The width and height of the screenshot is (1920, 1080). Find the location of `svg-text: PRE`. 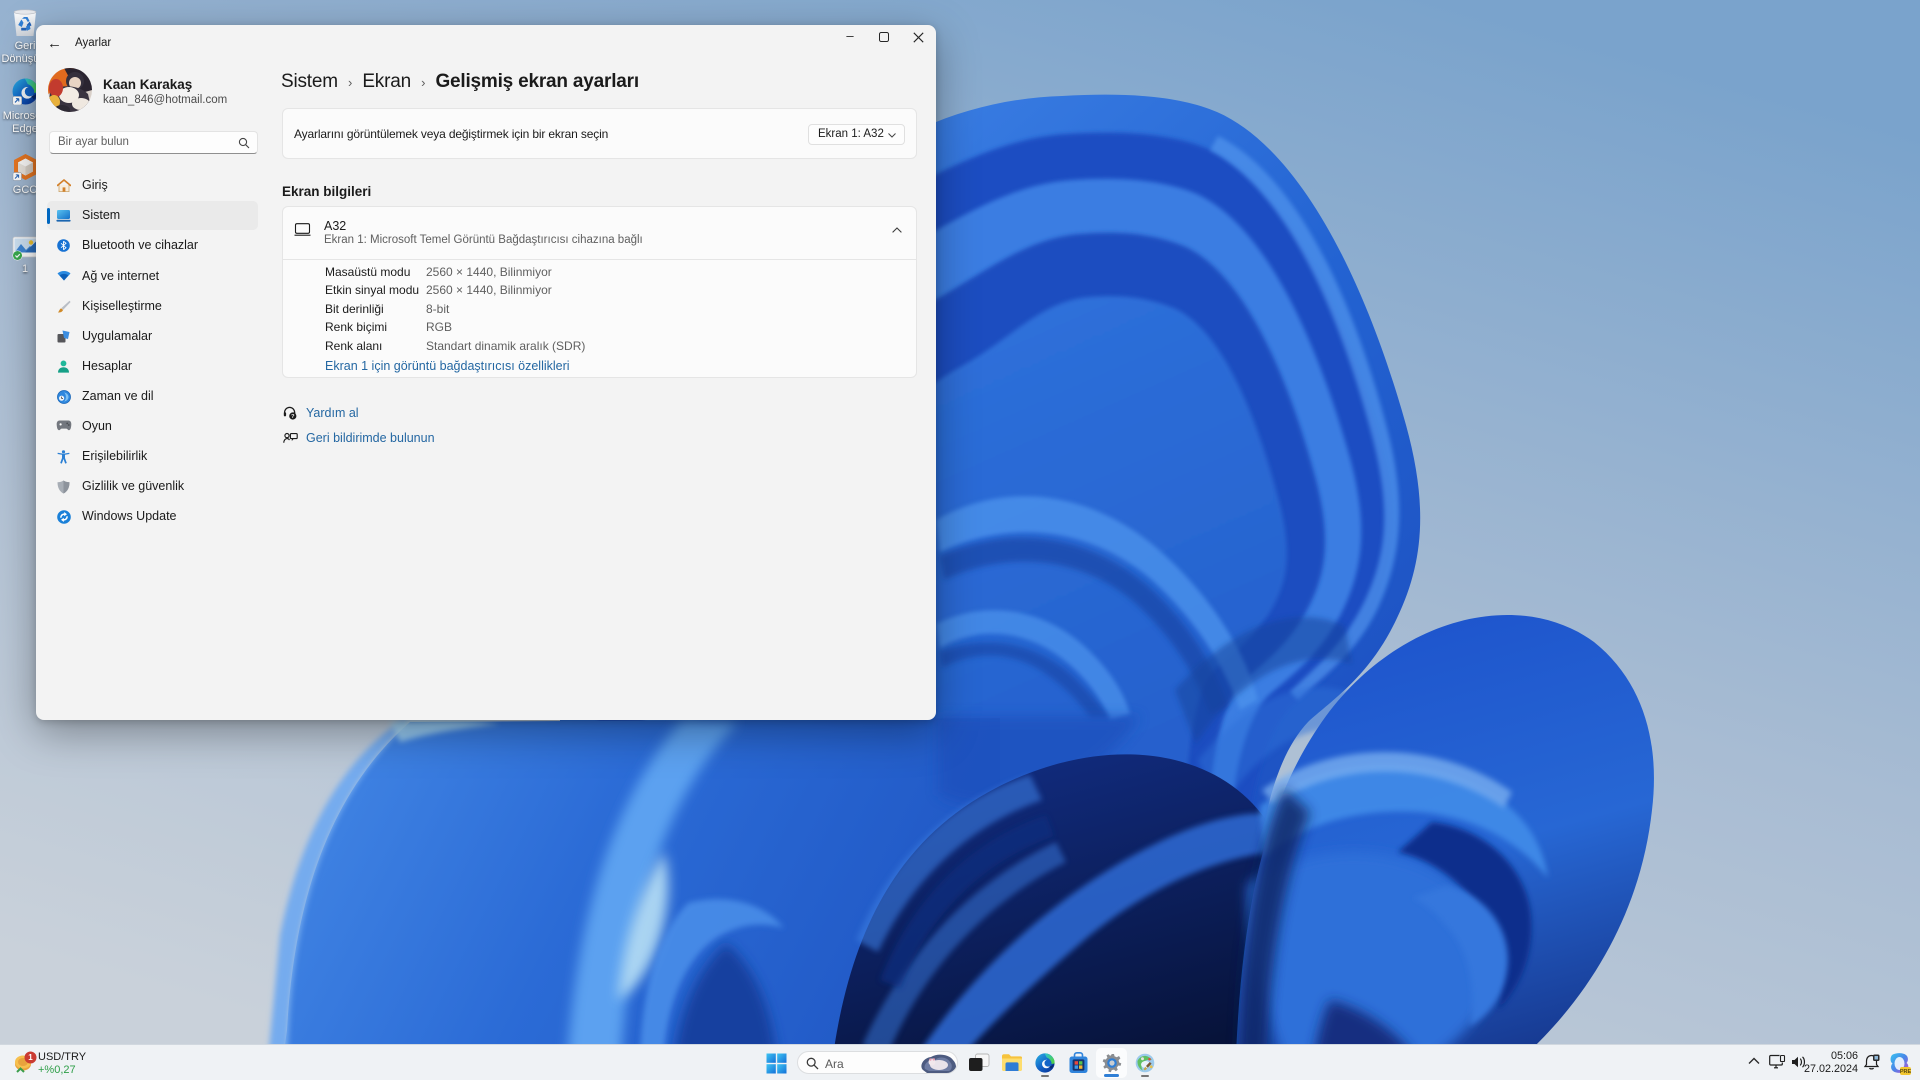

svg-text: PRE is located at coordinates (1905, 1072).